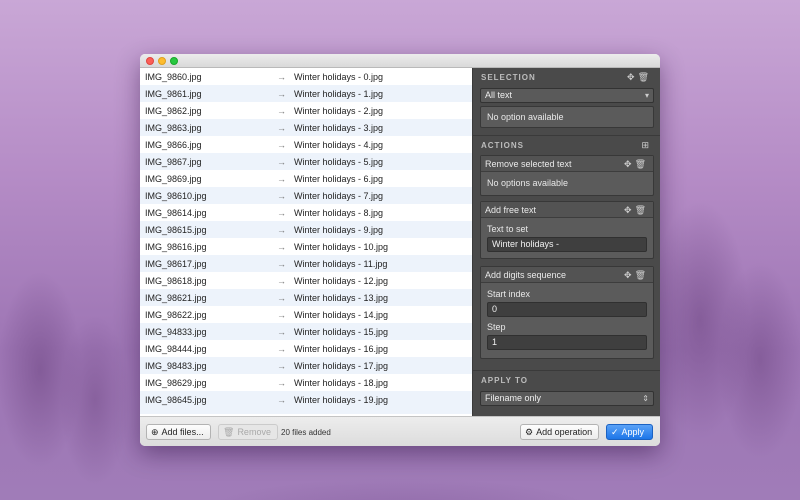 This screenshot has width=800, height=500. I want to click on close-window-button, so click(150, 61).